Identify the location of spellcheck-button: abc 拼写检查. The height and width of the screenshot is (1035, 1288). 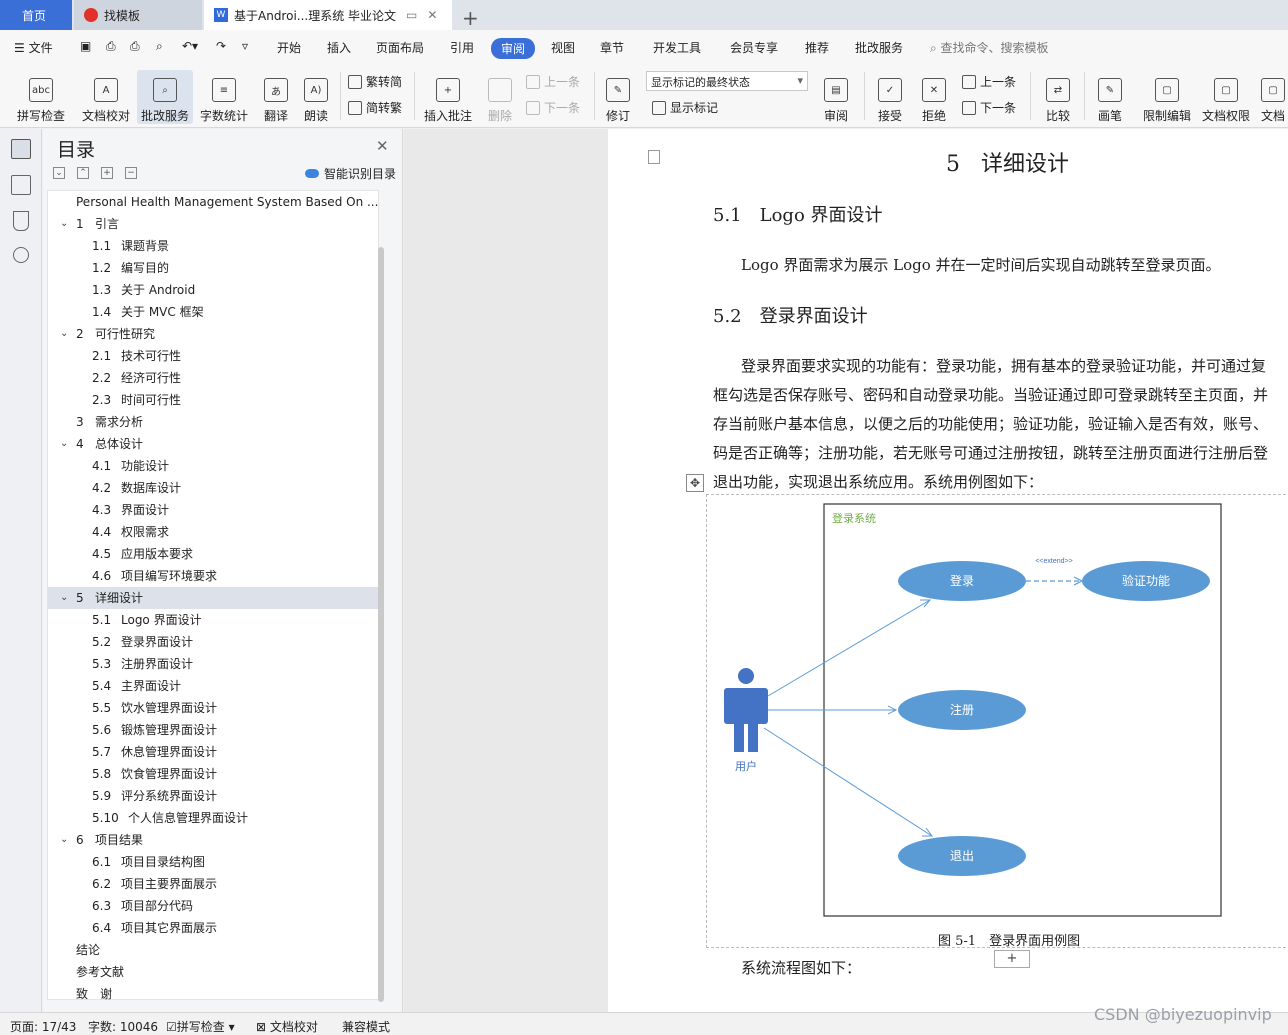
(41, 97).